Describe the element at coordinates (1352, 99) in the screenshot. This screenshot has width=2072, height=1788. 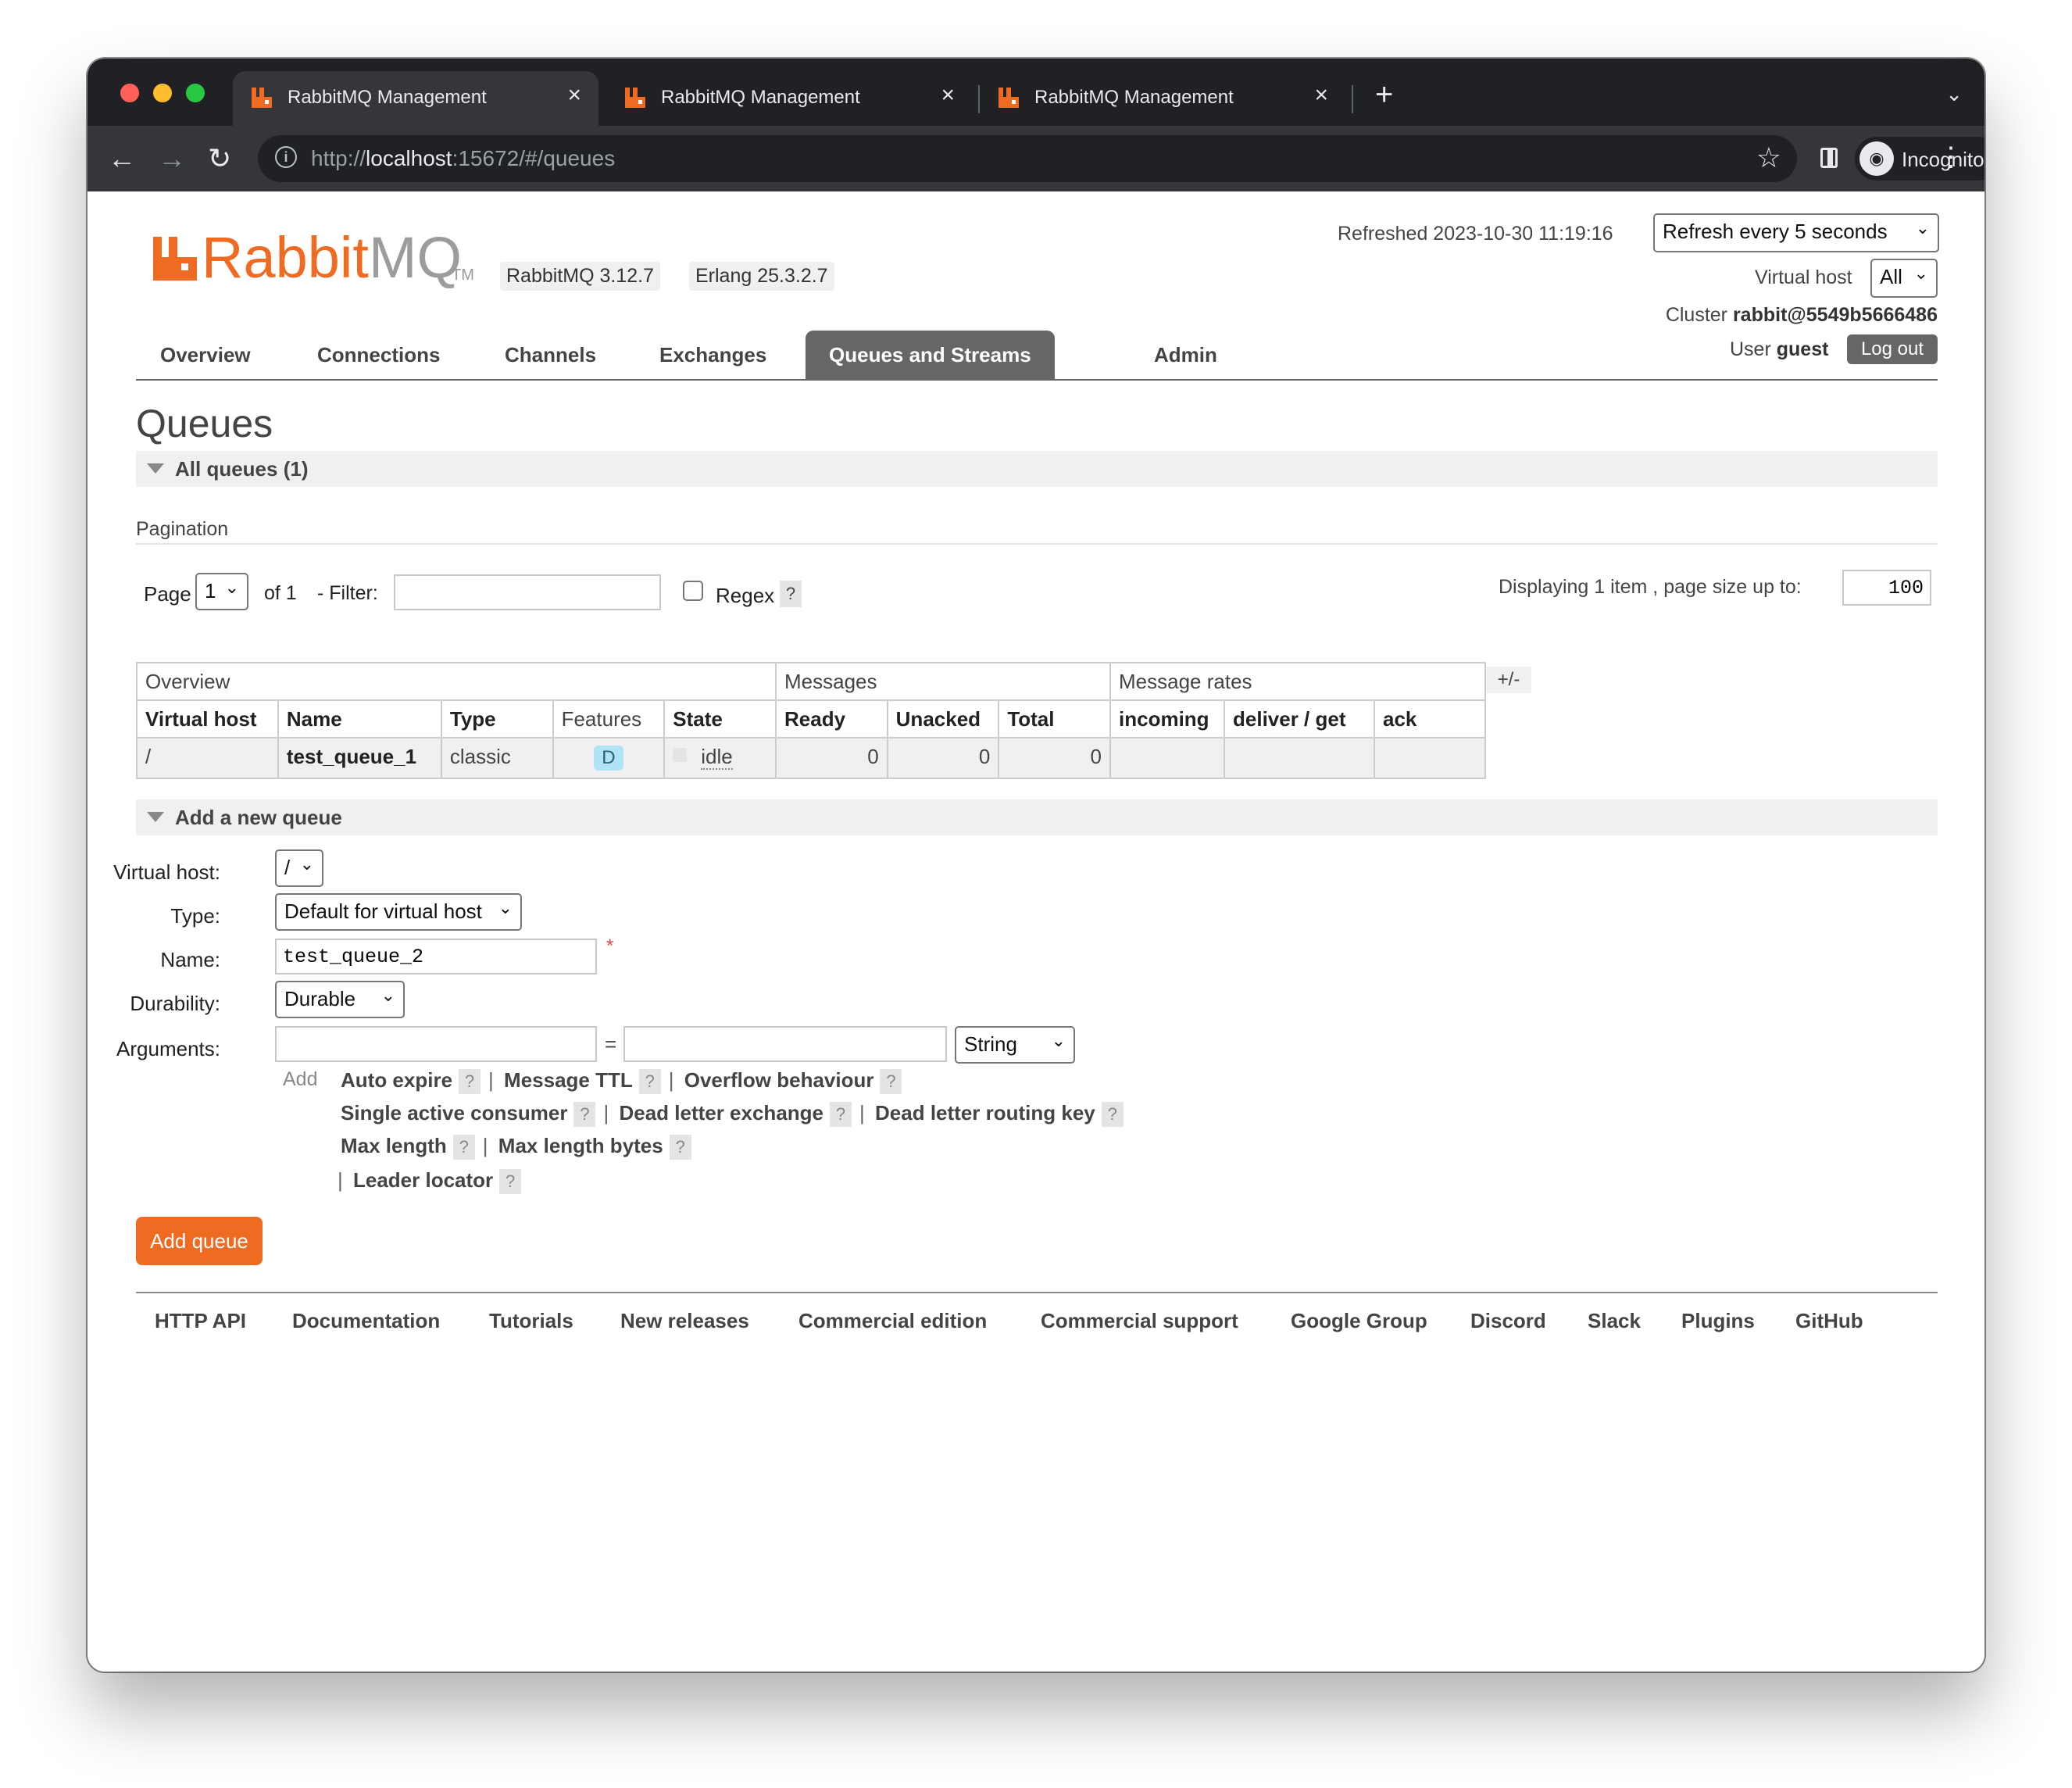
I see `tab-separator` at that location.